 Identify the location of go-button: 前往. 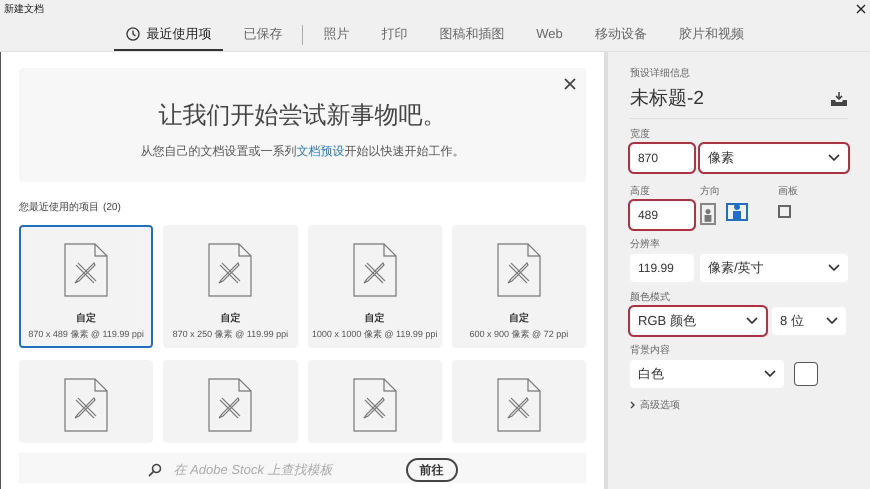
(432, 470).